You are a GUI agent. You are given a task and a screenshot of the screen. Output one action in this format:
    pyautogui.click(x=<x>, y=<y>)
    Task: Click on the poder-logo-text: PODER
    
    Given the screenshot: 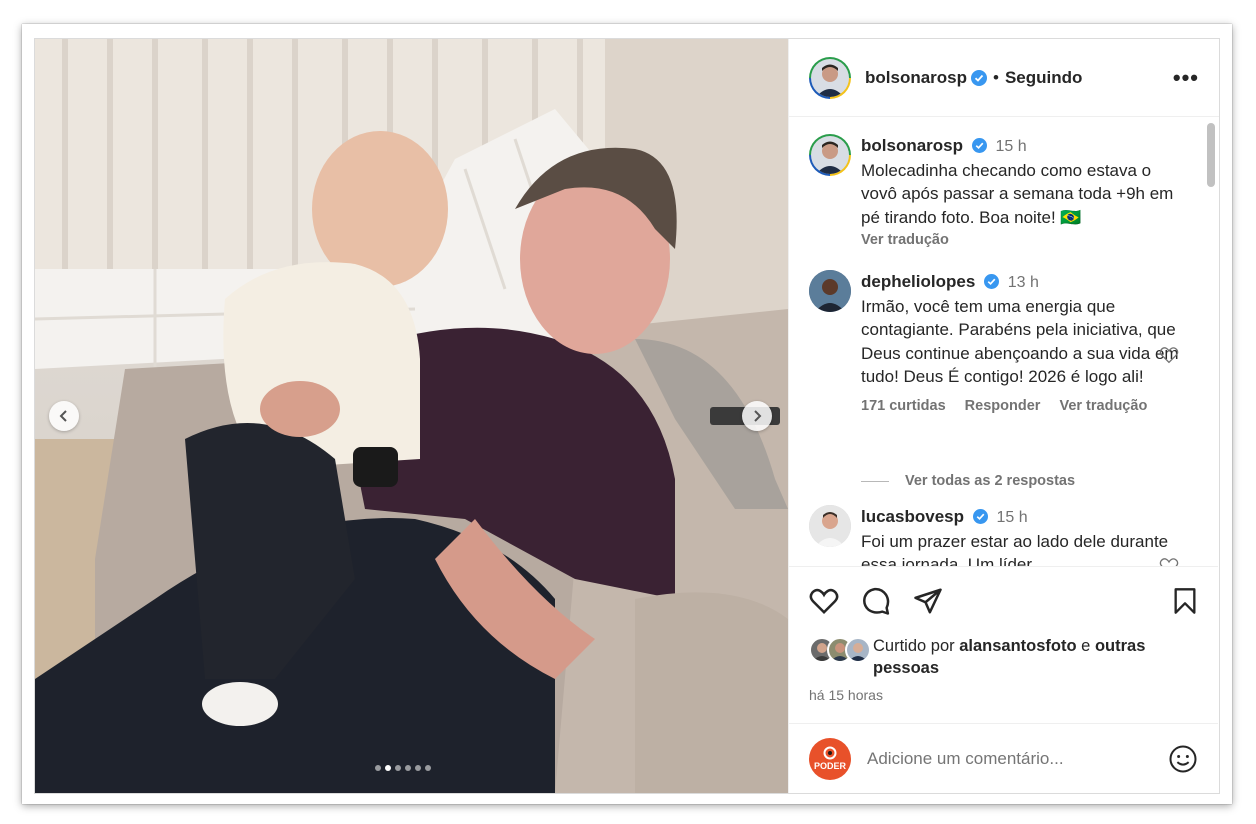 What is the action you would take?
    pyautogui.click(x=829, y=766)
    